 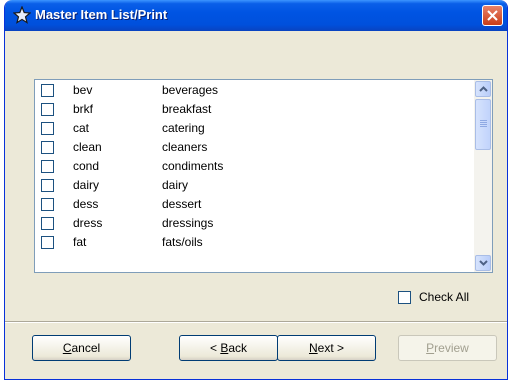 What do you see at coordinates (83, 90) in the screenshot?
I see `item-code: bev` at bounding box center [83, 90].